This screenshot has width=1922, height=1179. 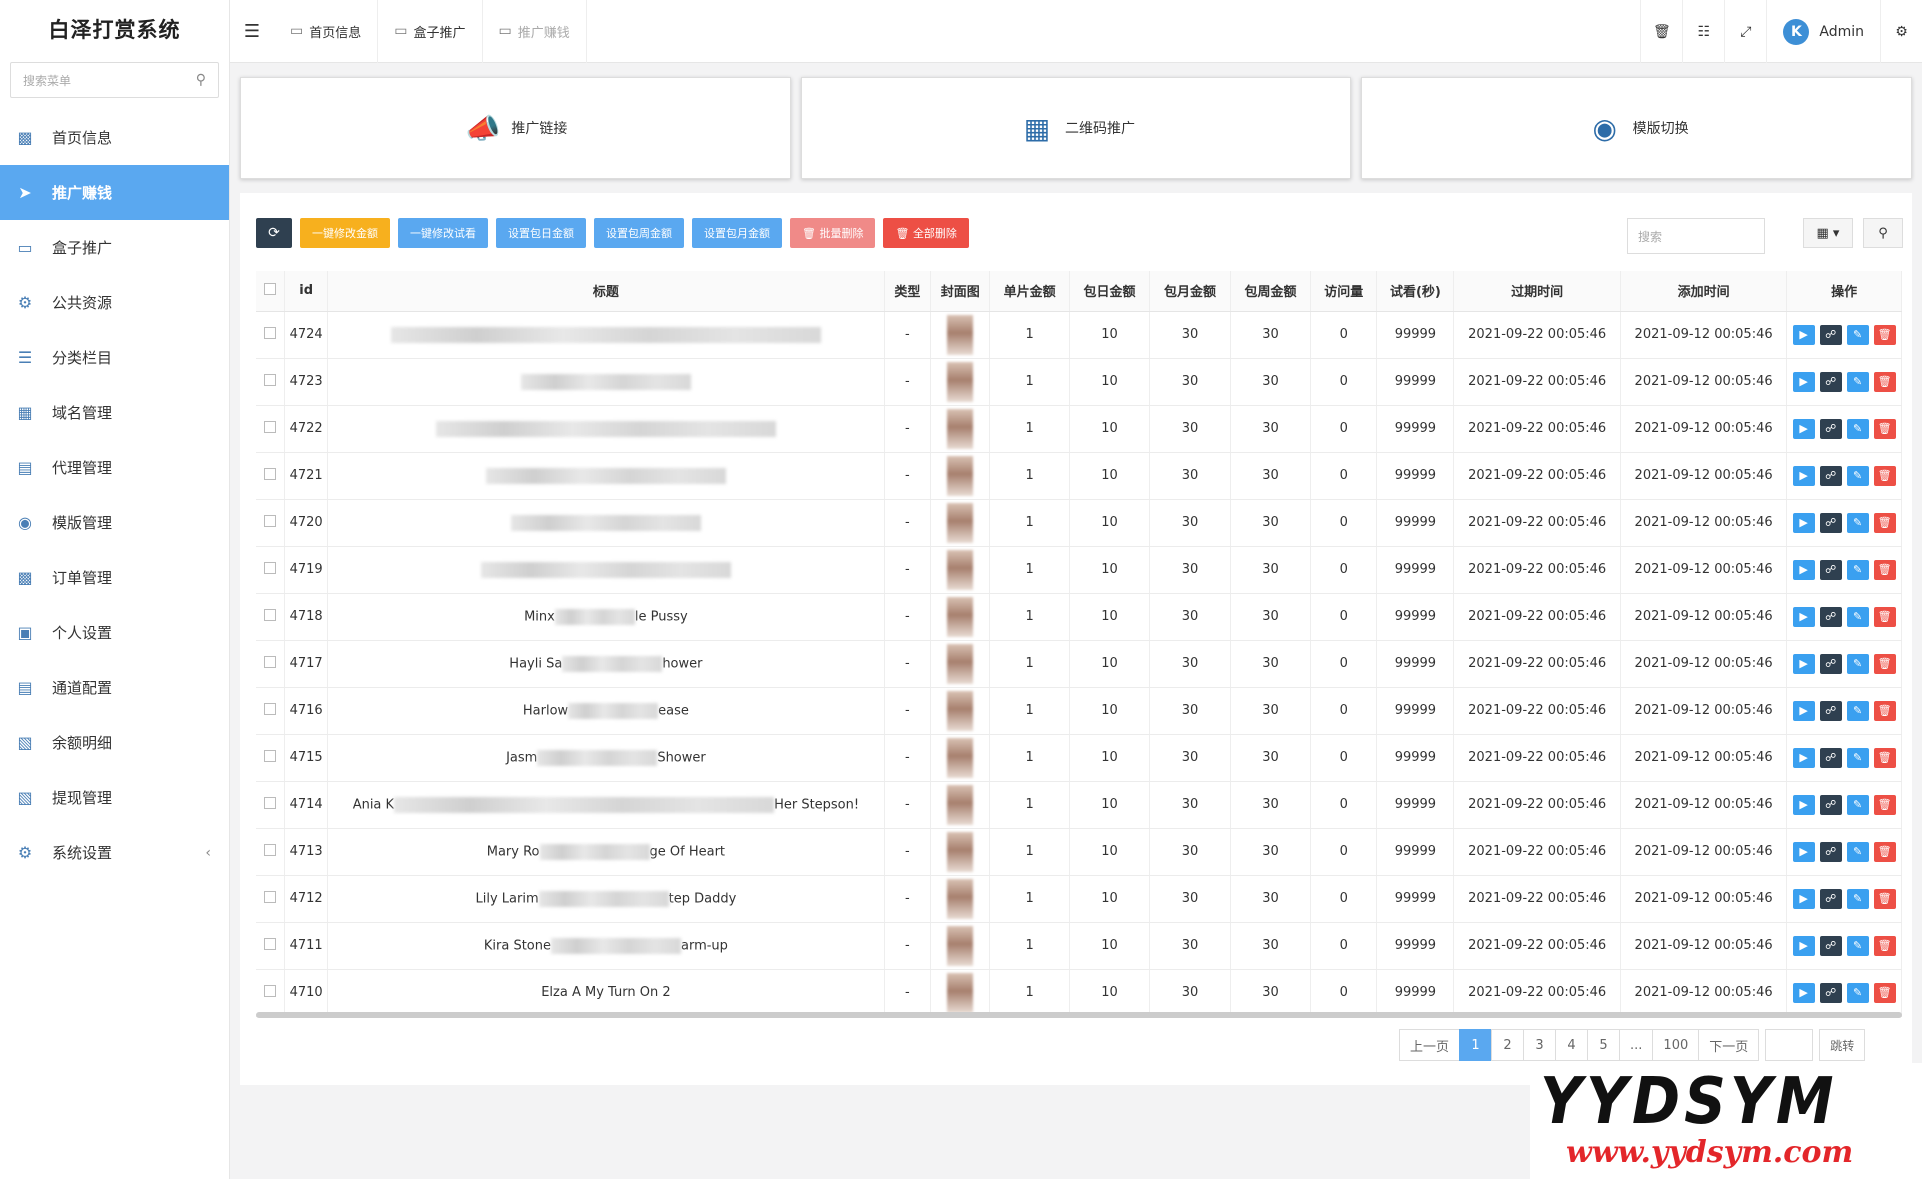 I want to click on fullscreen-icon: ⤢, so click(x=1745, y=31).